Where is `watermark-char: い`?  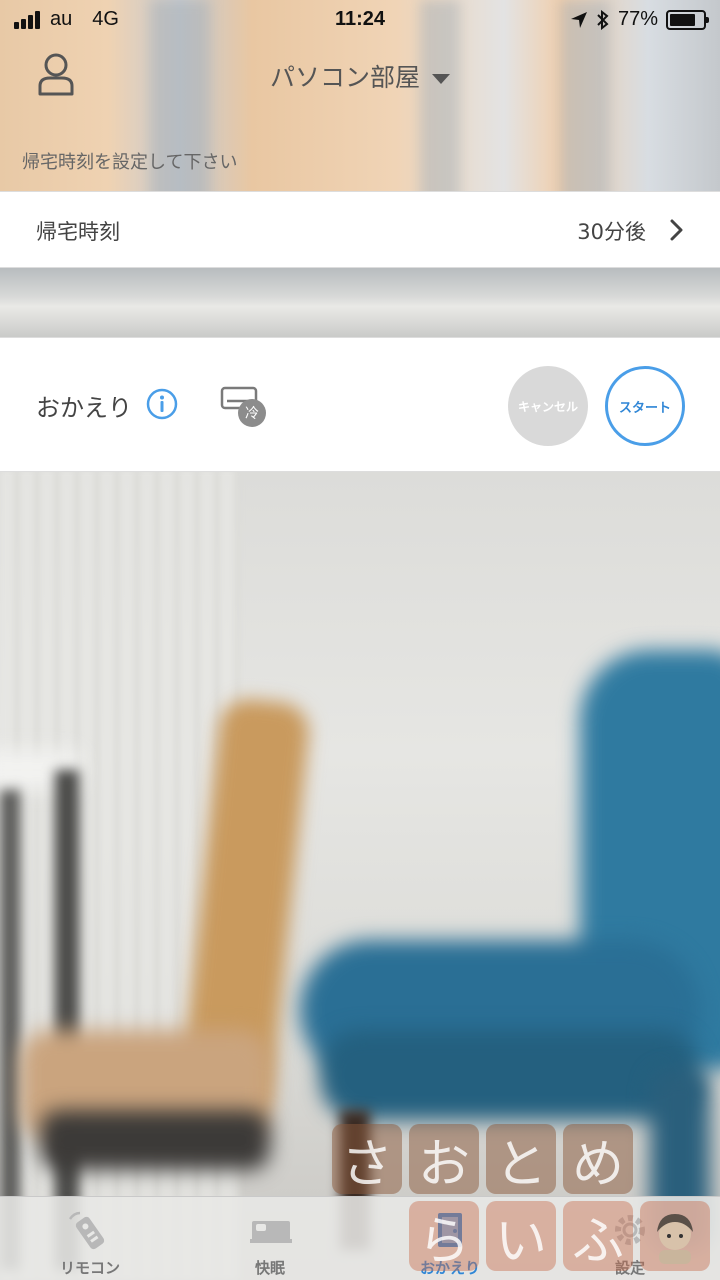
watermark-char: い is located at coordinates (521, 1236).